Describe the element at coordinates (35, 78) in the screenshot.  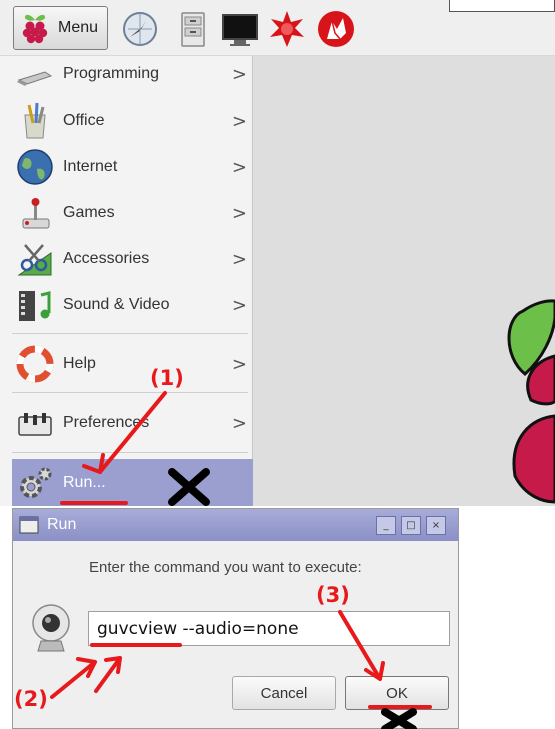
I see `programming-icon` at that location.